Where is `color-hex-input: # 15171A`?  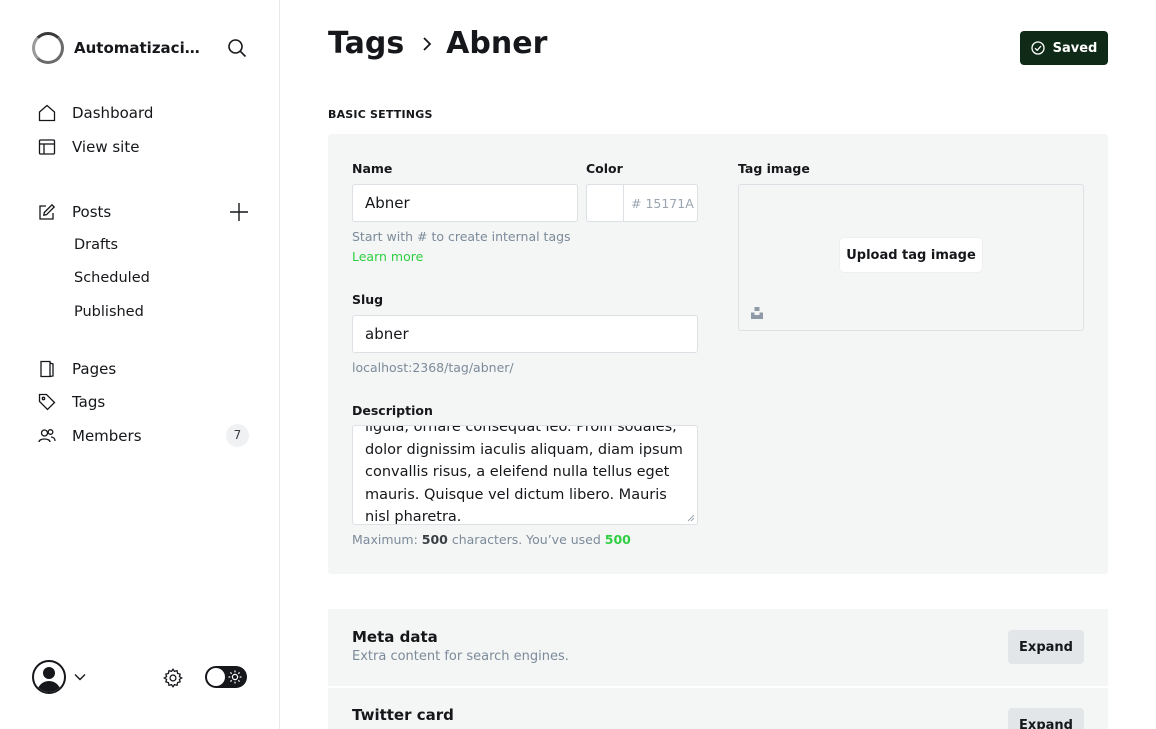
color-hex-input: # 15171A is located at coordinates (660, 203).